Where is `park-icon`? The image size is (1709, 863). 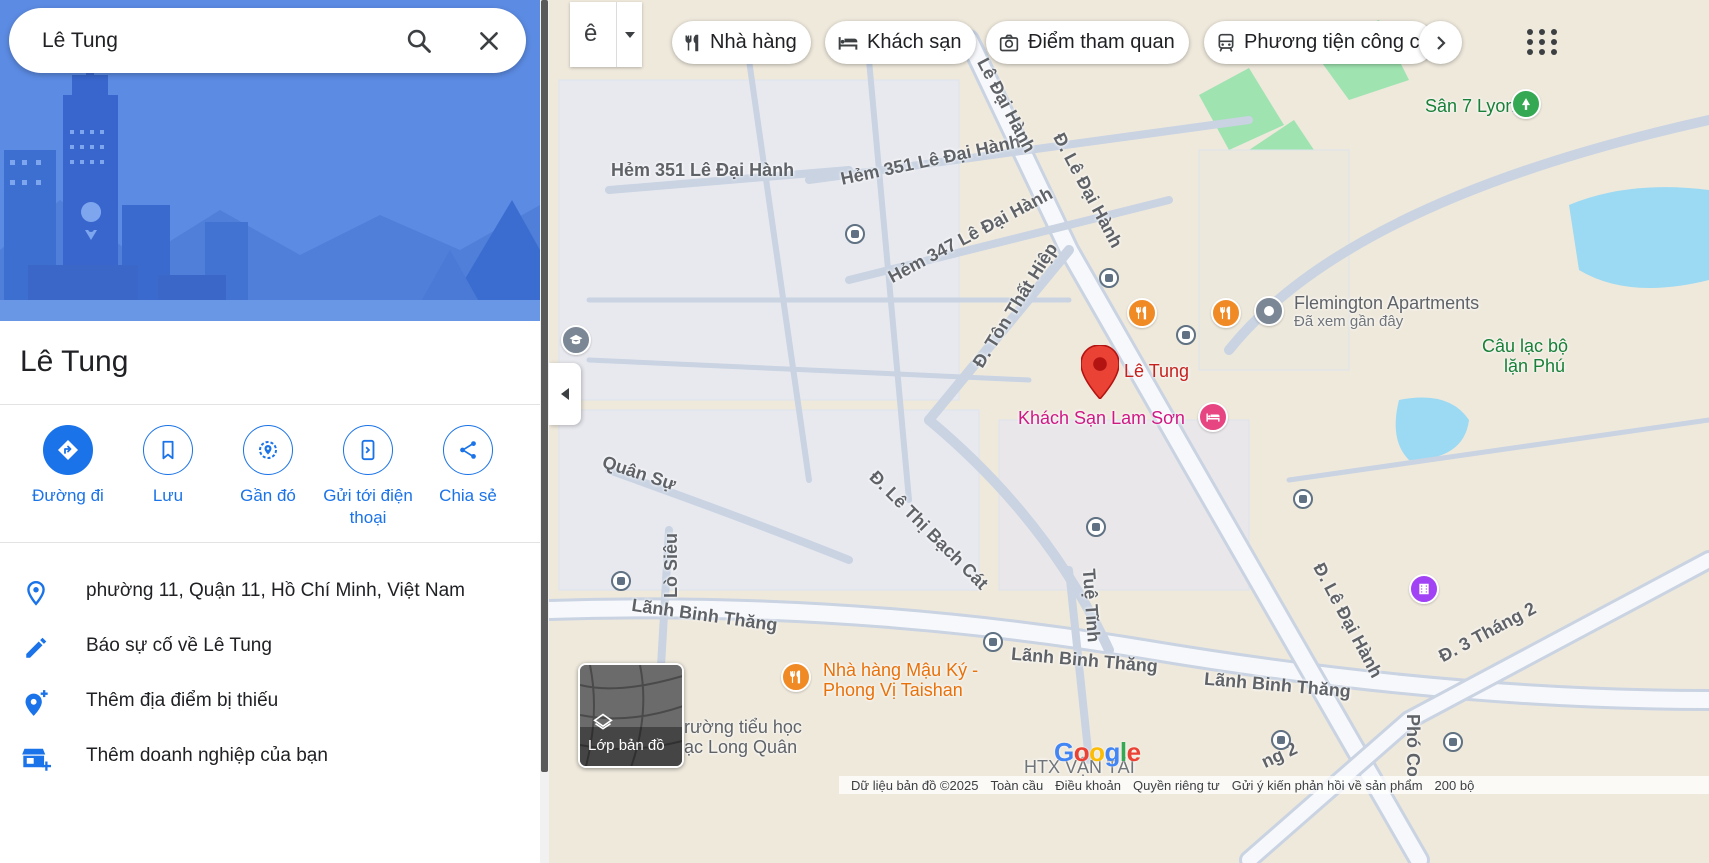 park-icon is located at coordinates (1526, 104).